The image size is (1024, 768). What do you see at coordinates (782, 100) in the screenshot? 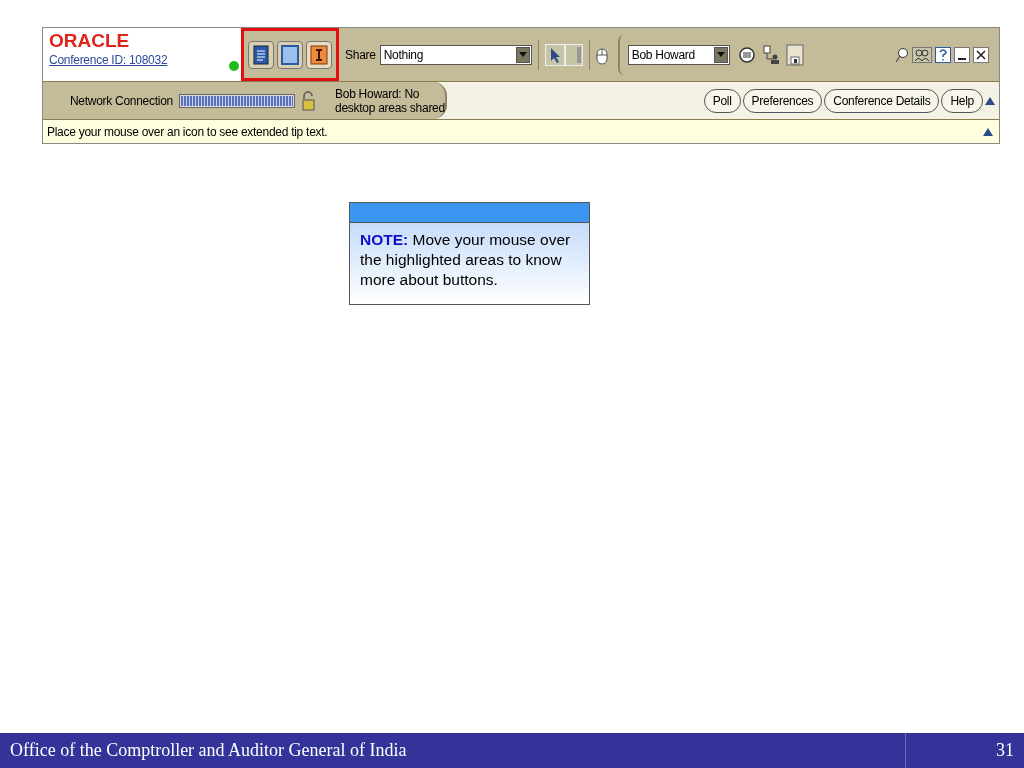
I see `toolbar-button: Preferences` at bounding box center [782, 100].